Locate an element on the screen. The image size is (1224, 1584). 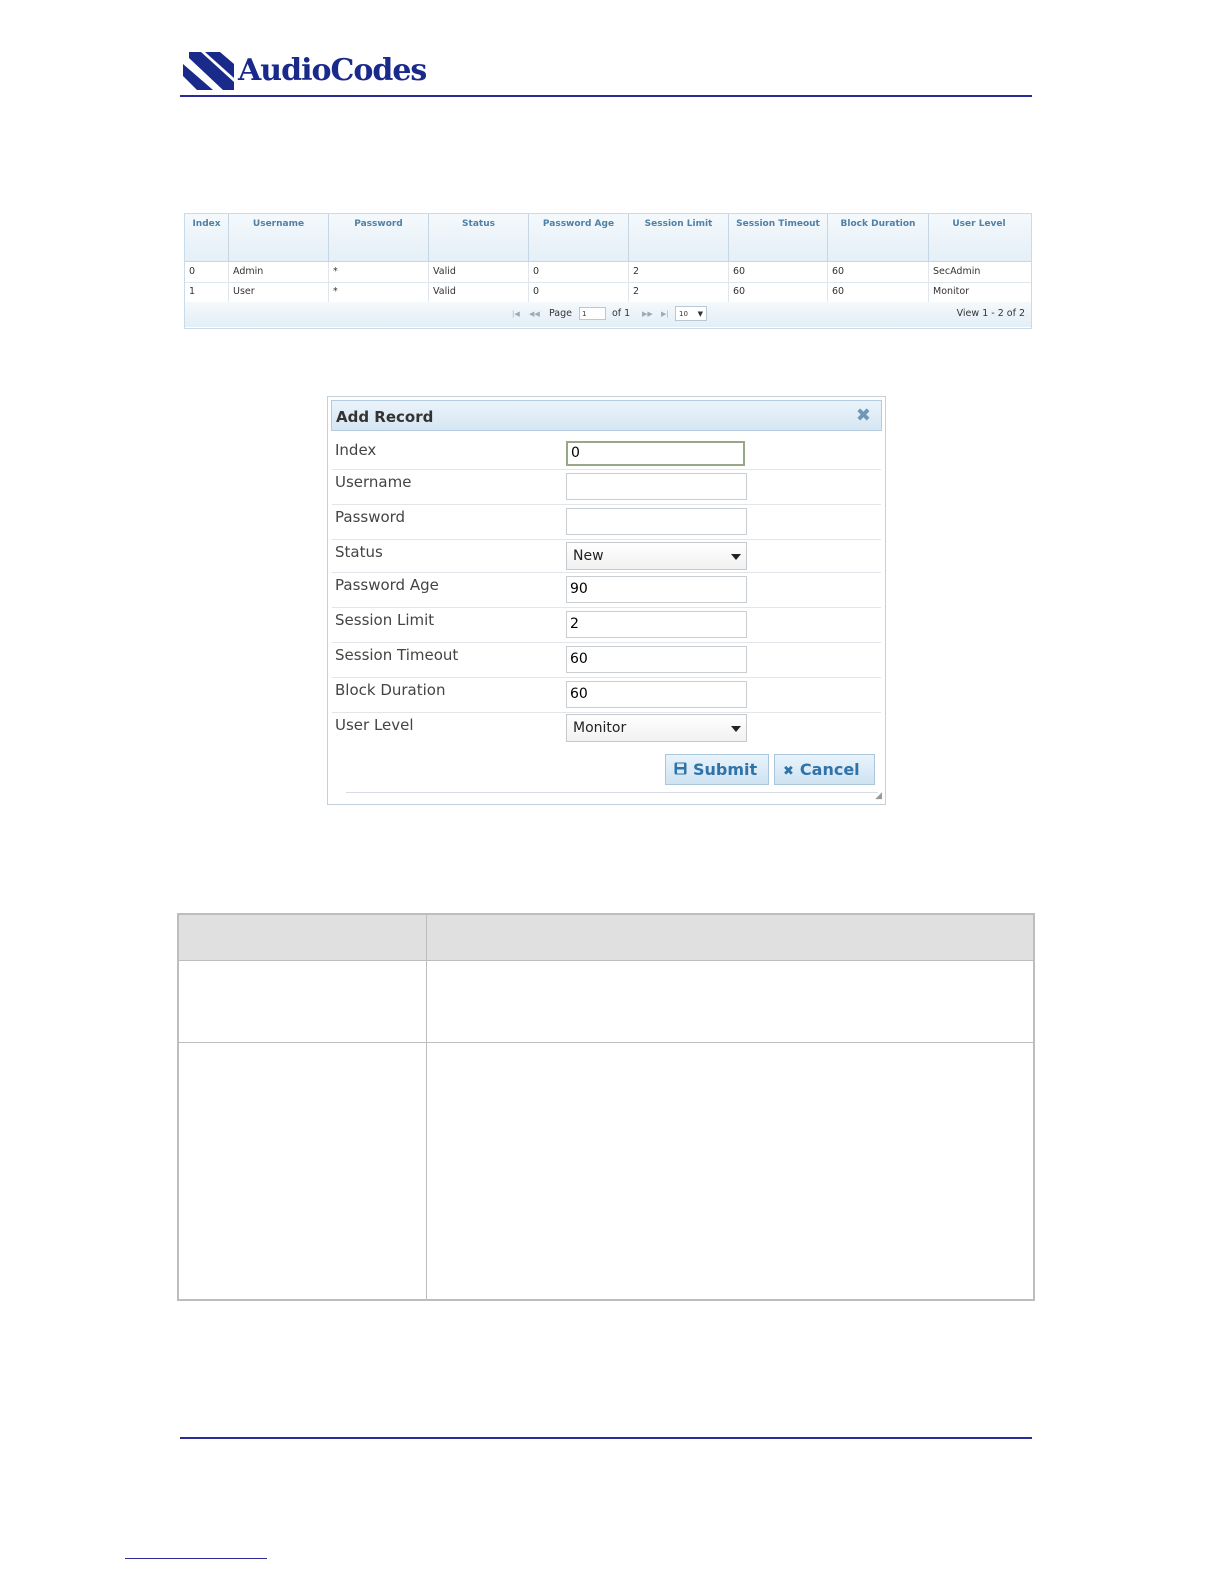
column-header-username: Username is located at coordinates (279, 237).